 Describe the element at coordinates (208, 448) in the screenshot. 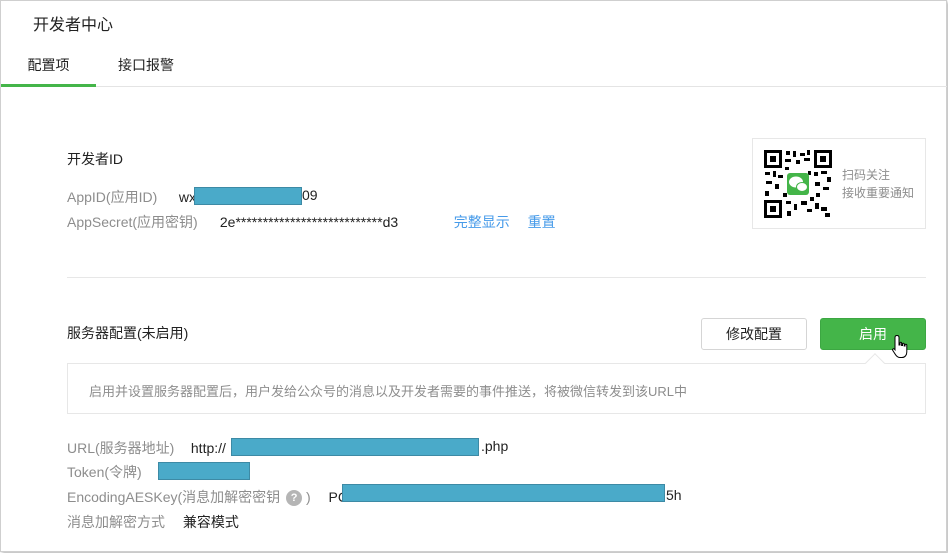

I see `url-prefix: http://` at that location.